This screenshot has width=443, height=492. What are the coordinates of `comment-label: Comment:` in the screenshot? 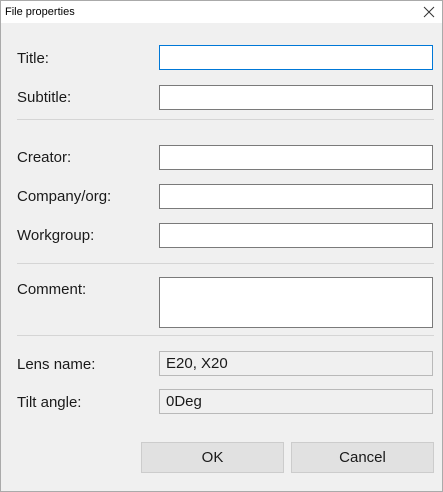 It's located at (52, 289).